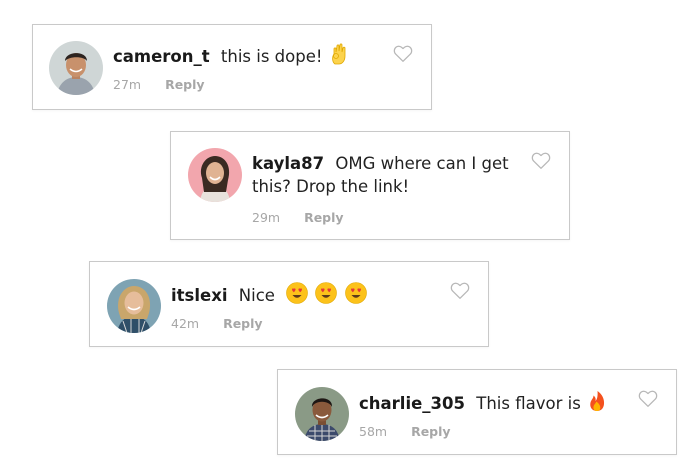 This screenshot has height=475, width=700. I want to click on comment-body: charlie_305 This flavor is 58m Reply, so click(493, 414).